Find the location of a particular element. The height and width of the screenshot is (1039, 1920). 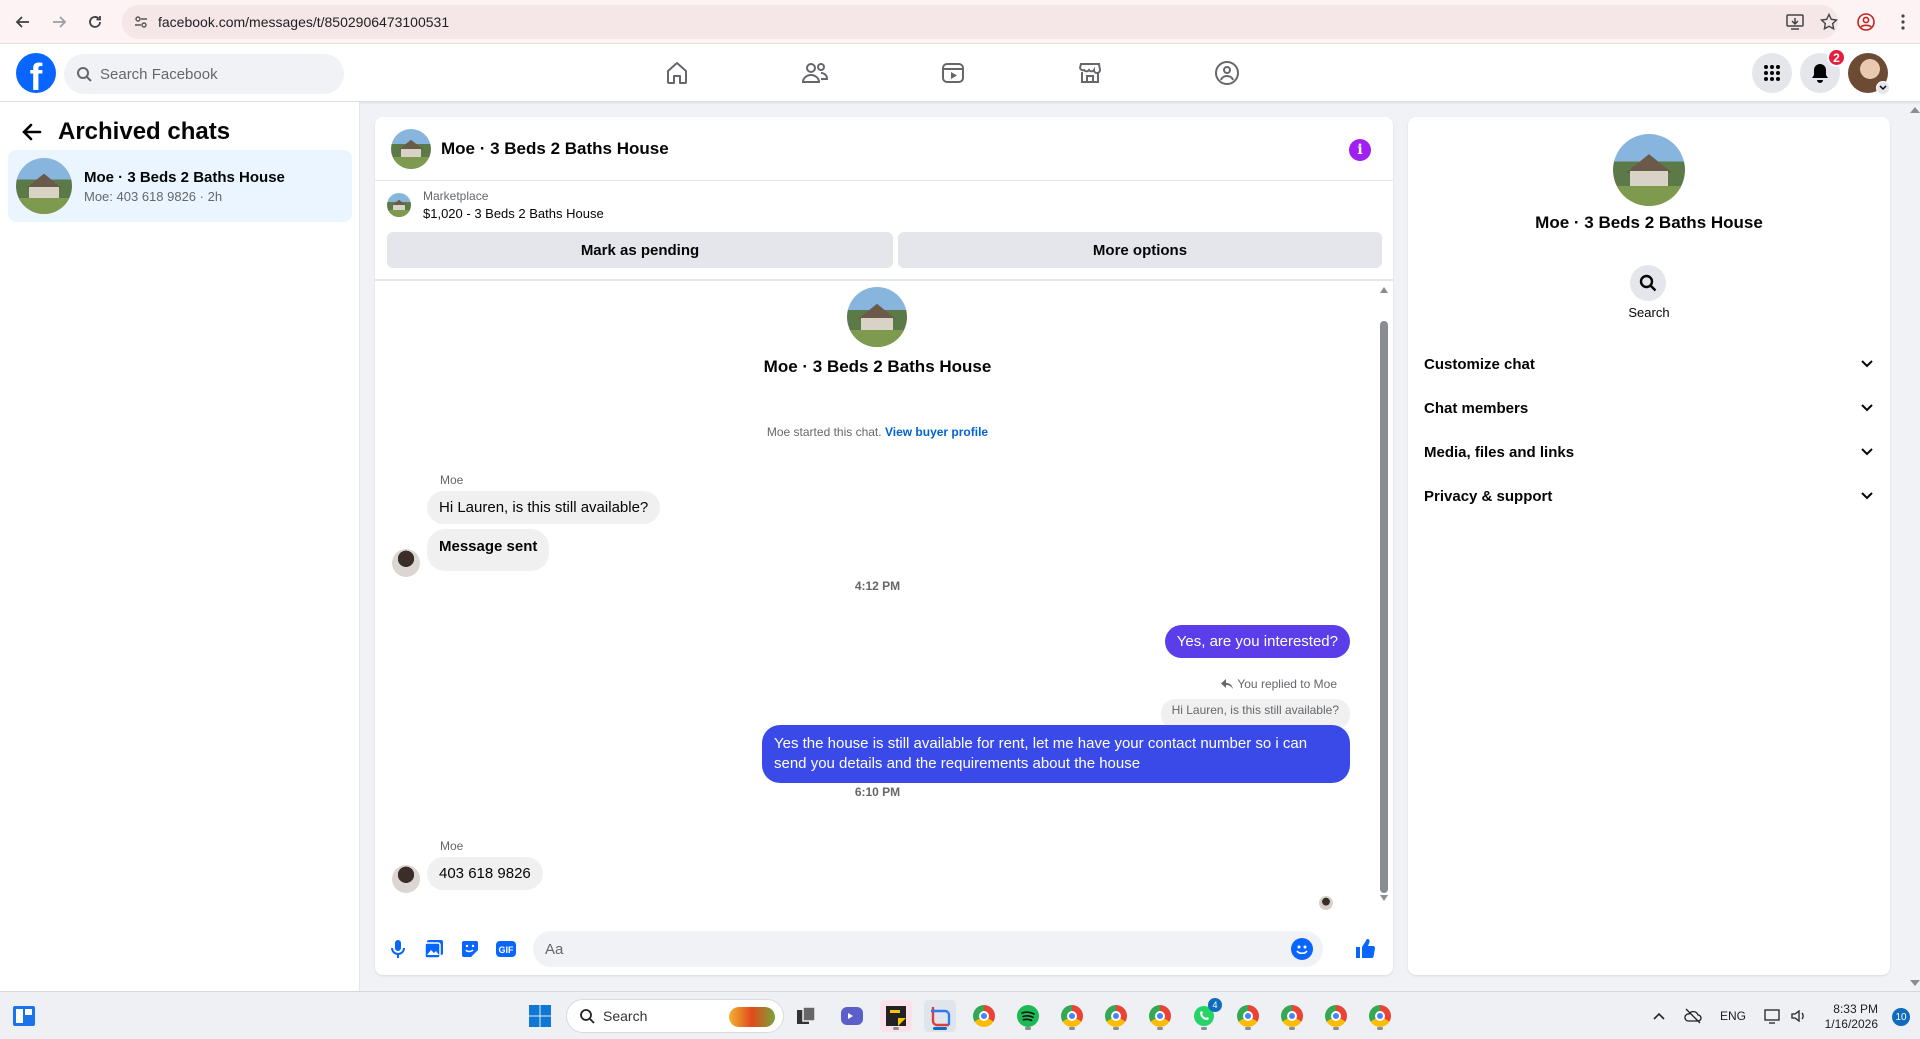

url-text: facebook.com/messages/t/8502906473100531 is located at coordinates (303, 22).